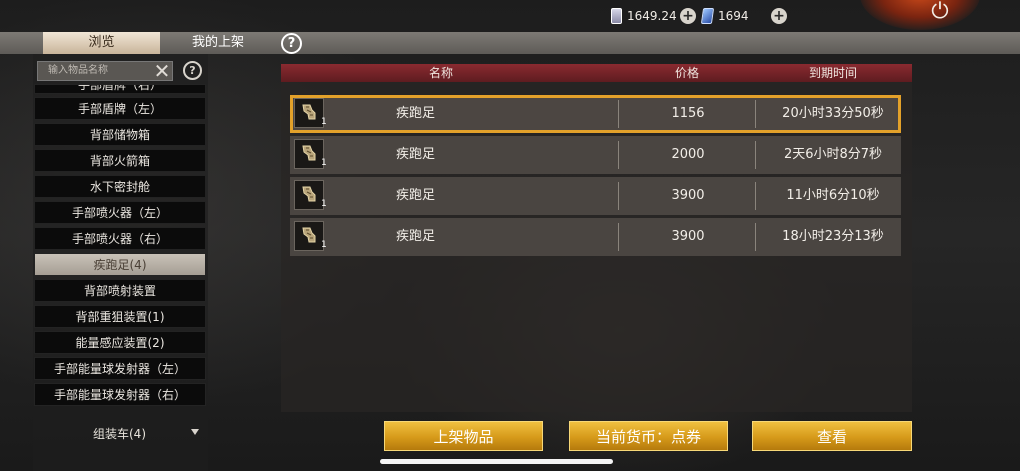 The height and width of the screenshot is (471, 1020). What do you see at coordinates (440, 73) in the screenshot?
I see `header-name: 名称` at bounding box center [440, 73].